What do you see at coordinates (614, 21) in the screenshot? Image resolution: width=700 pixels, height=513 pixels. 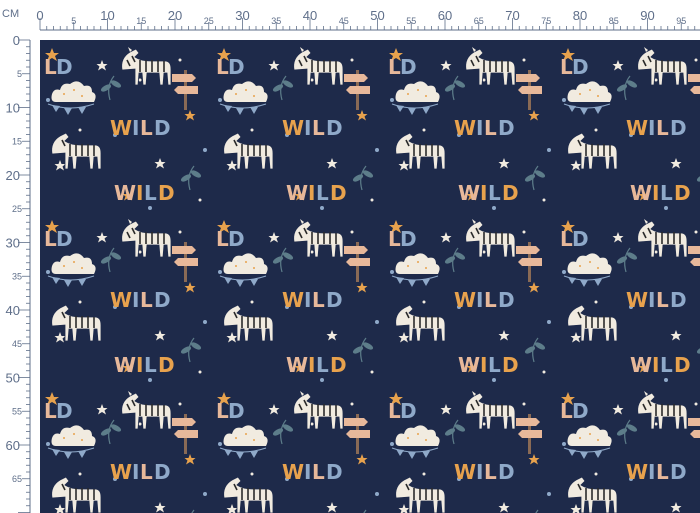 I see `ruler-tick-label: 85` at bounding box center [614, 21].